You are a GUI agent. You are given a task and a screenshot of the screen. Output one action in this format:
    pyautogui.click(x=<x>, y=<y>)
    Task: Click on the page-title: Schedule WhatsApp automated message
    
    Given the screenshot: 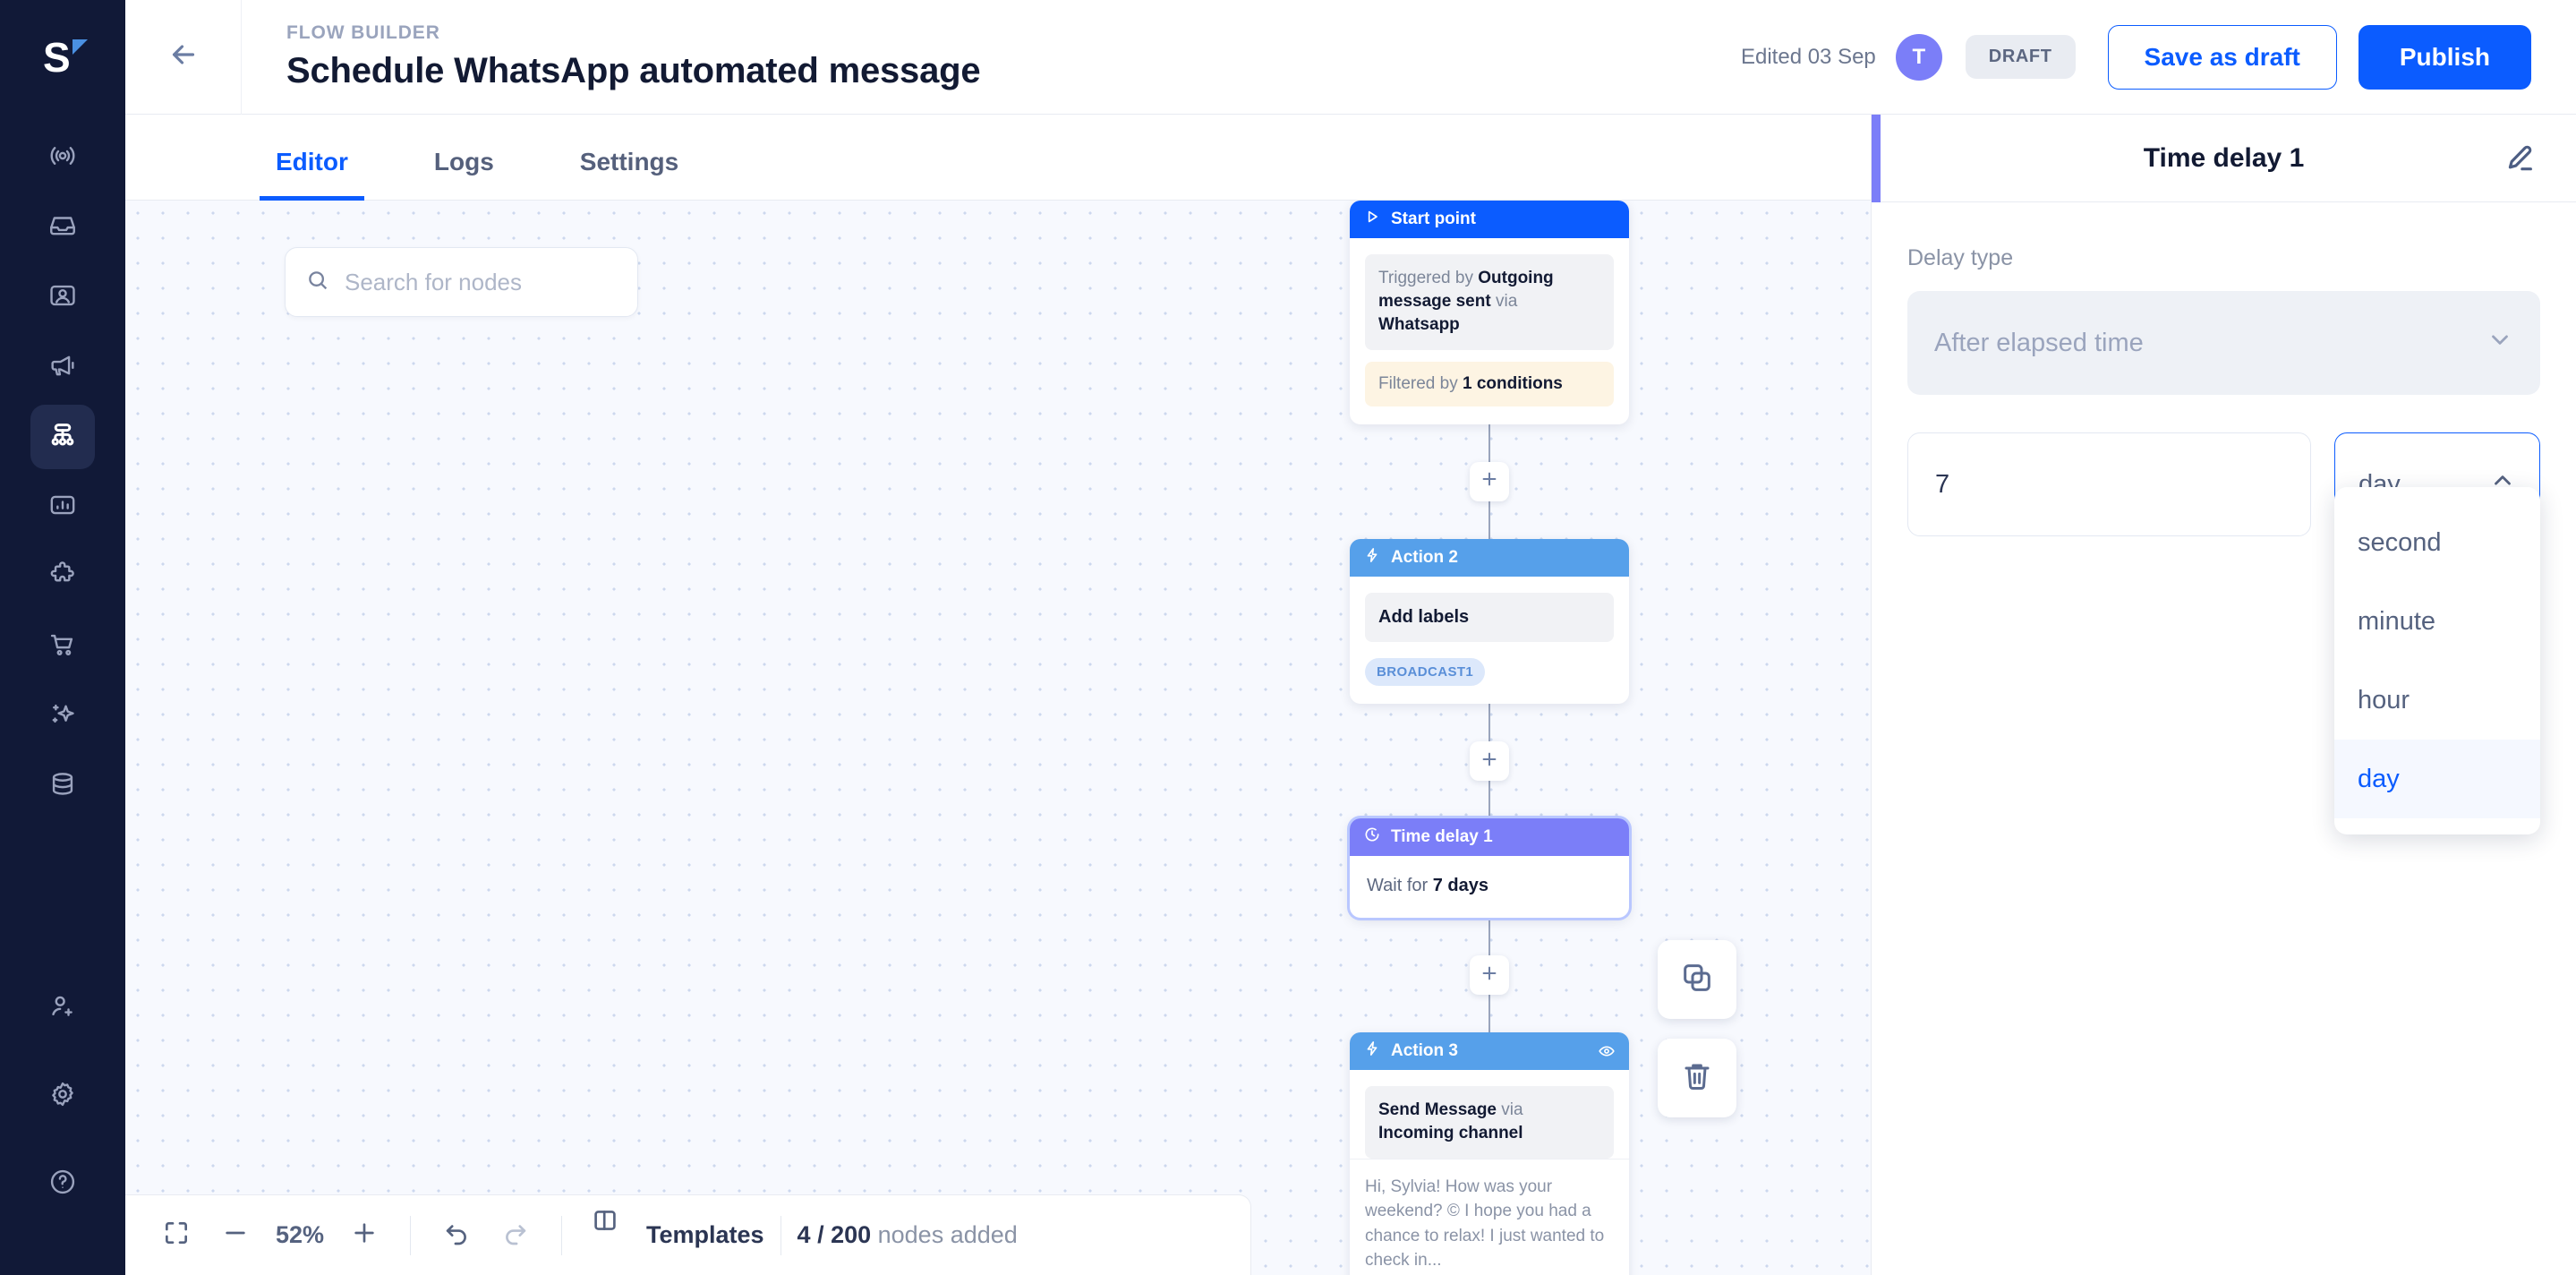 What is the action you would take?
    pyautogui.click(x=633, y=70)
    